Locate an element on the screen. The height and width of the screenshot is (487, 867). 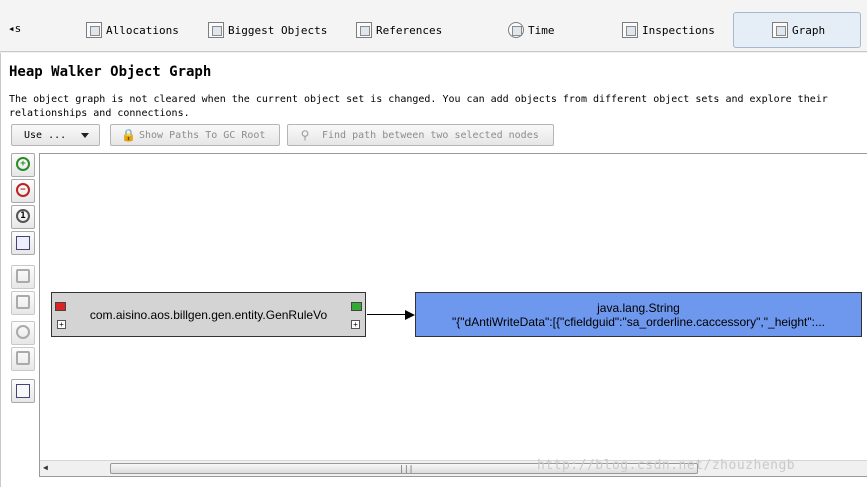
stop-button is located at coordinates (23, 333).